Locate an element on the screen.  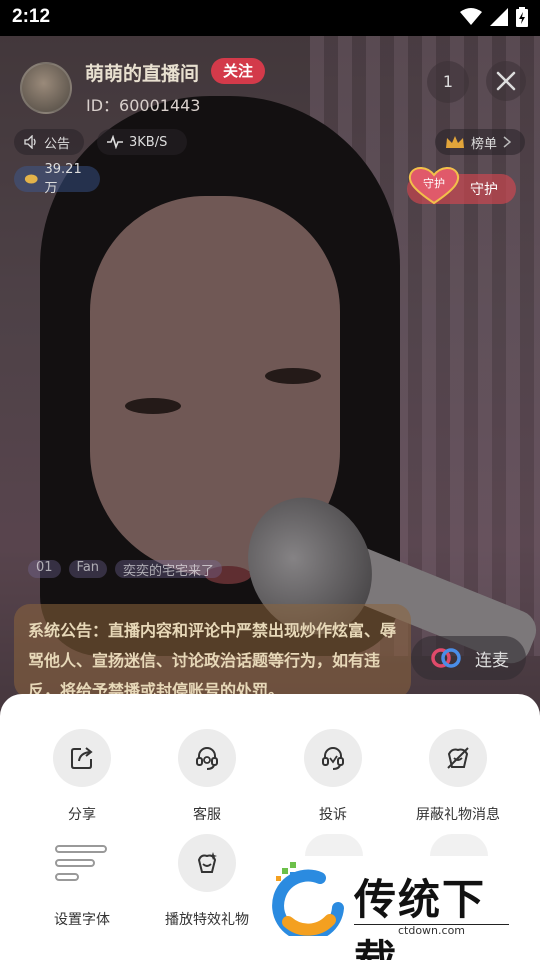
guard-heart-icon: 守护 is located at coordinates (434, 186).